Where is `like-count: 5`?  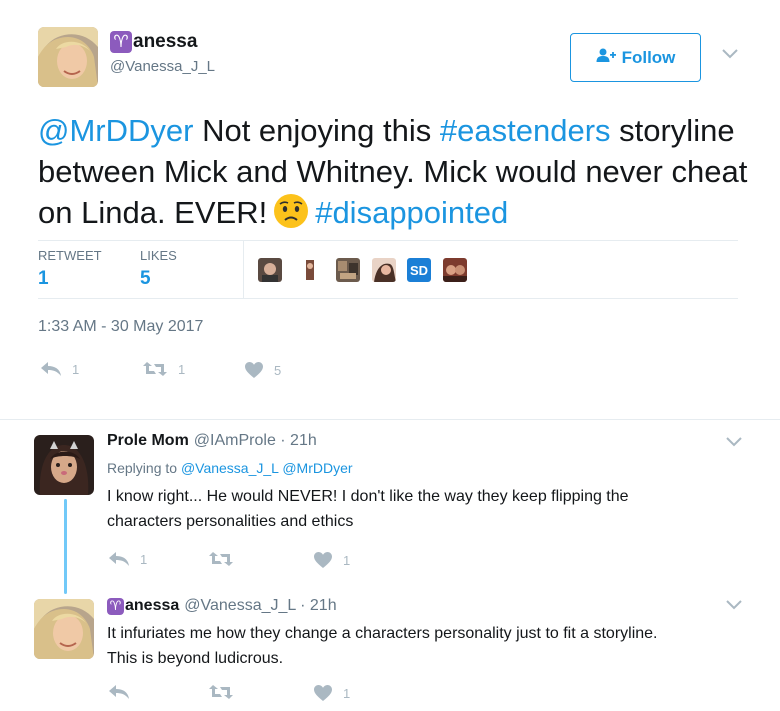
like-count: 5 is located at coordinates (278, 370).